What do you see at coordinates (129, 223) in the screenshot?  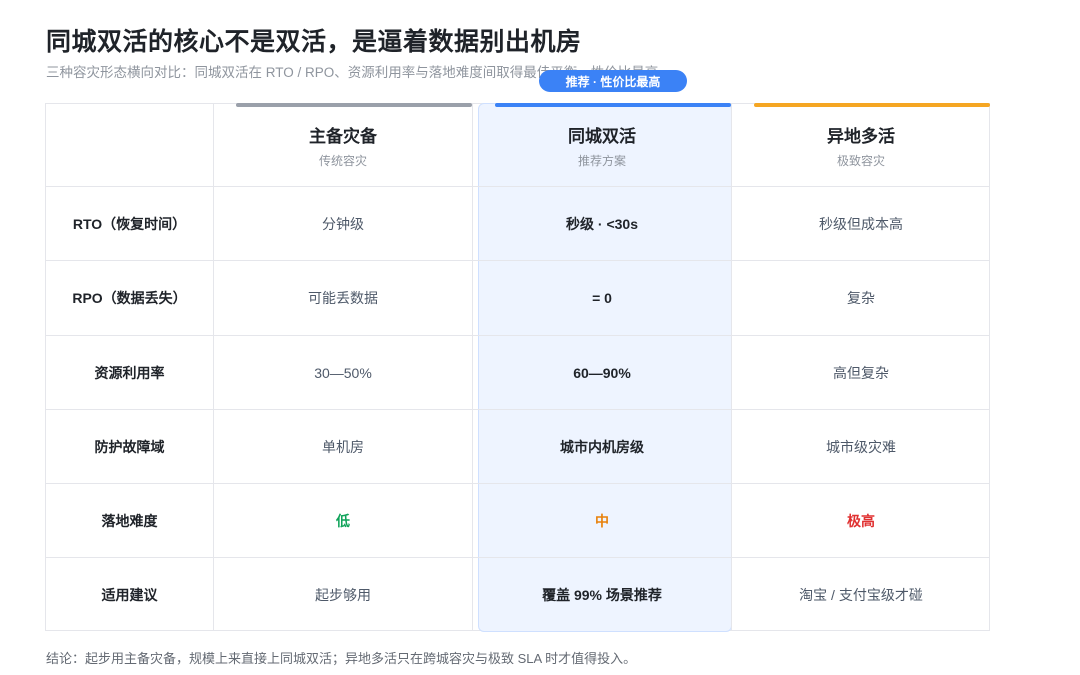 I see `row-label: RTO（恢复时间）` at bounding box center [129, 223].